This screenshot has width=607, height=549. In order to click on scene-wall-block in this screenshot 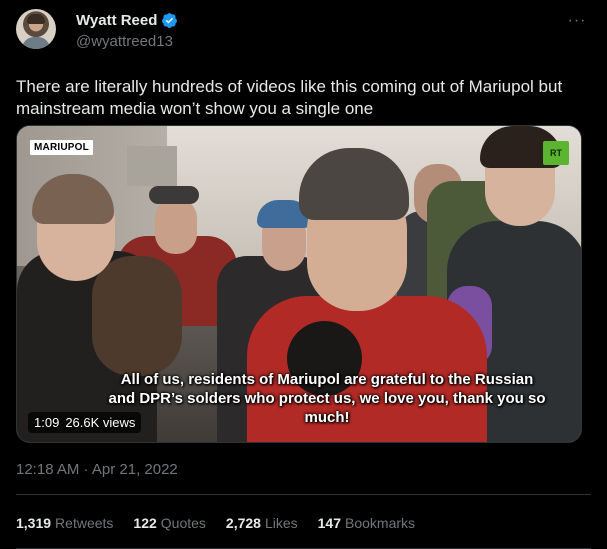, I will do `click(152, 166)`.